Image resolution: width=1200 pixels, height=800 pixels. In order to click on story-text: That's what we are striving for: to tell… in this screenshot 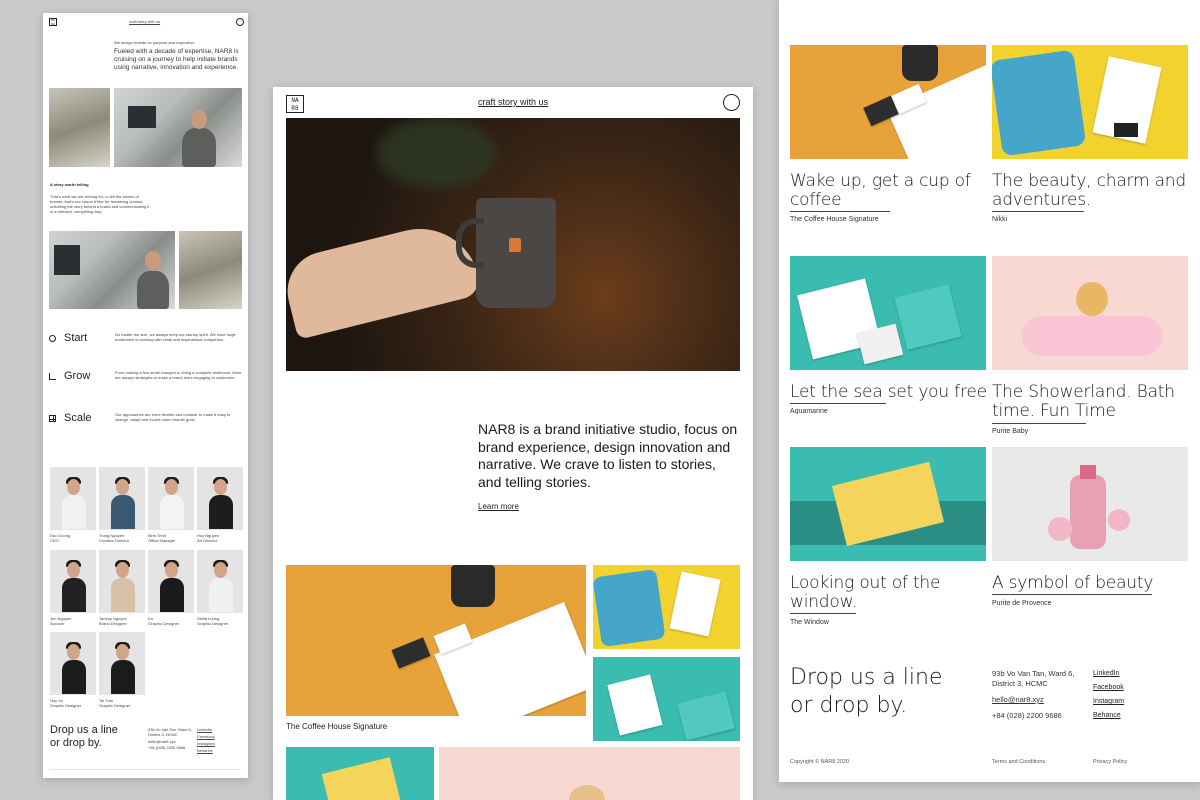, I will do `click(100, 204)`.